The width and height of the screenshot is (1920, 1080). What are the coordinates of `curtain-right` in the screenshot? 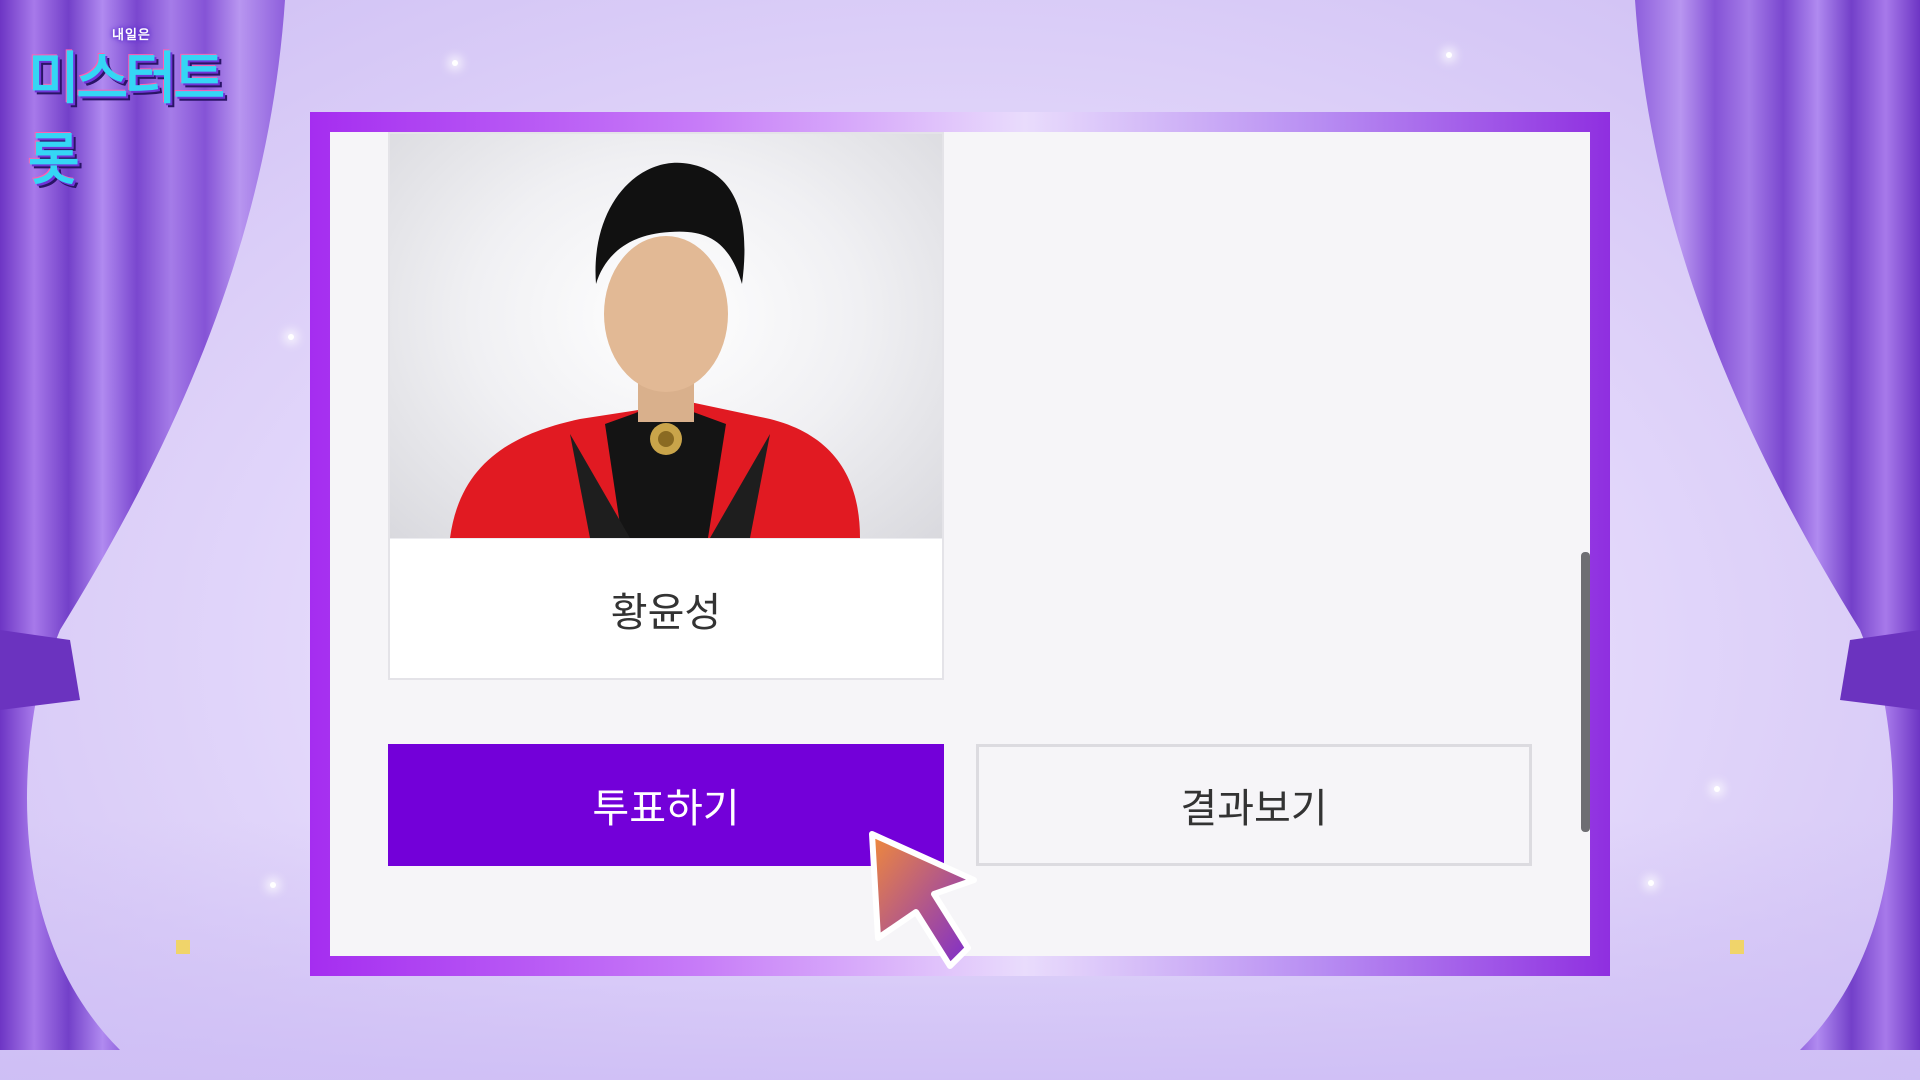 It's located at (1777, 525).